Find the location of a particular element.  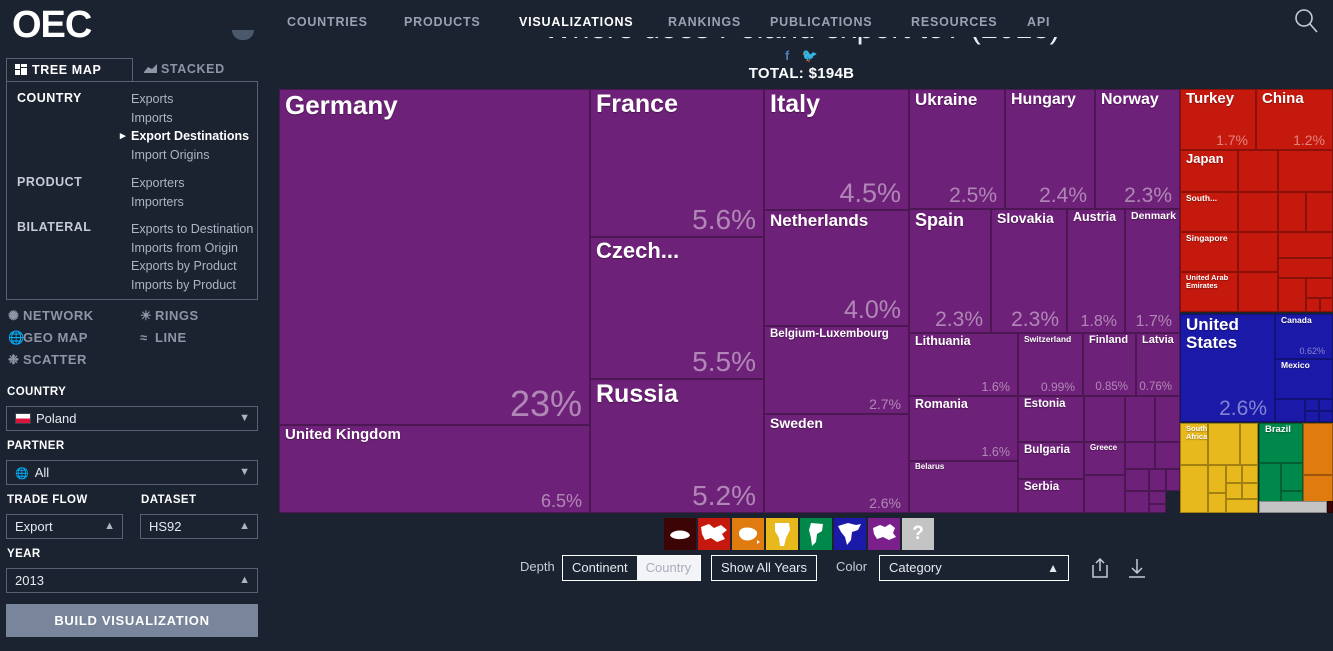

treemap-cell-japan: Japan is located at coordinates (1209, 171).